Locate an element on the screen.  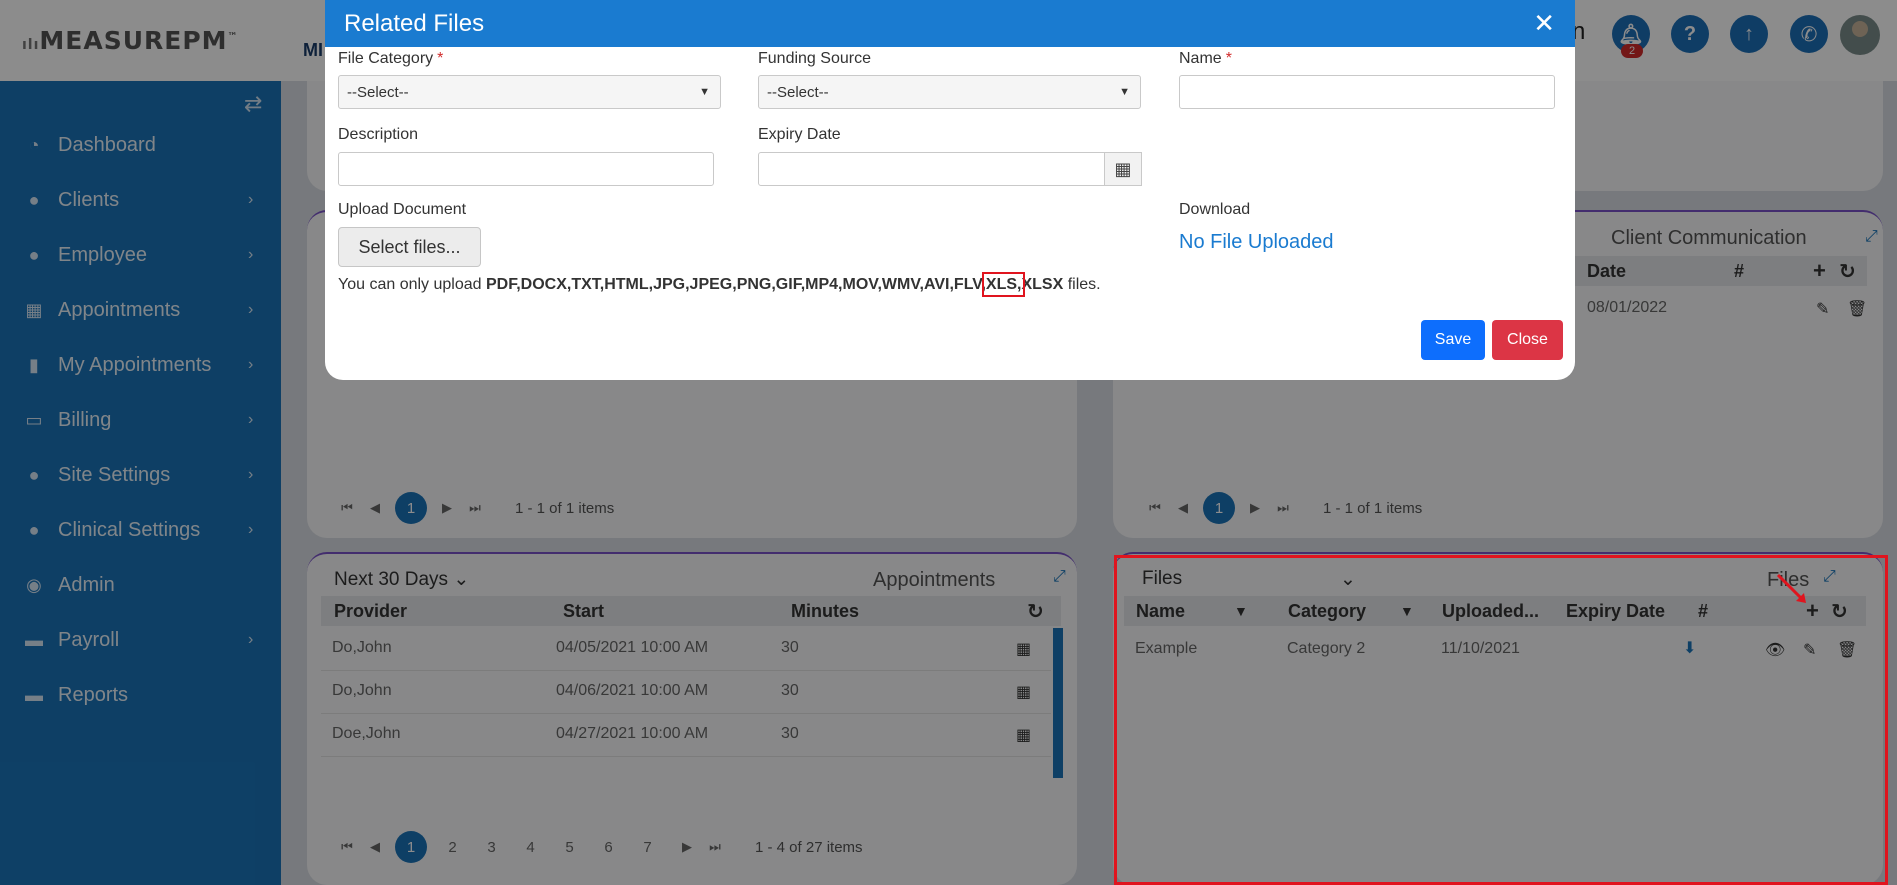
name-input is located at coordinates (1367, 92).